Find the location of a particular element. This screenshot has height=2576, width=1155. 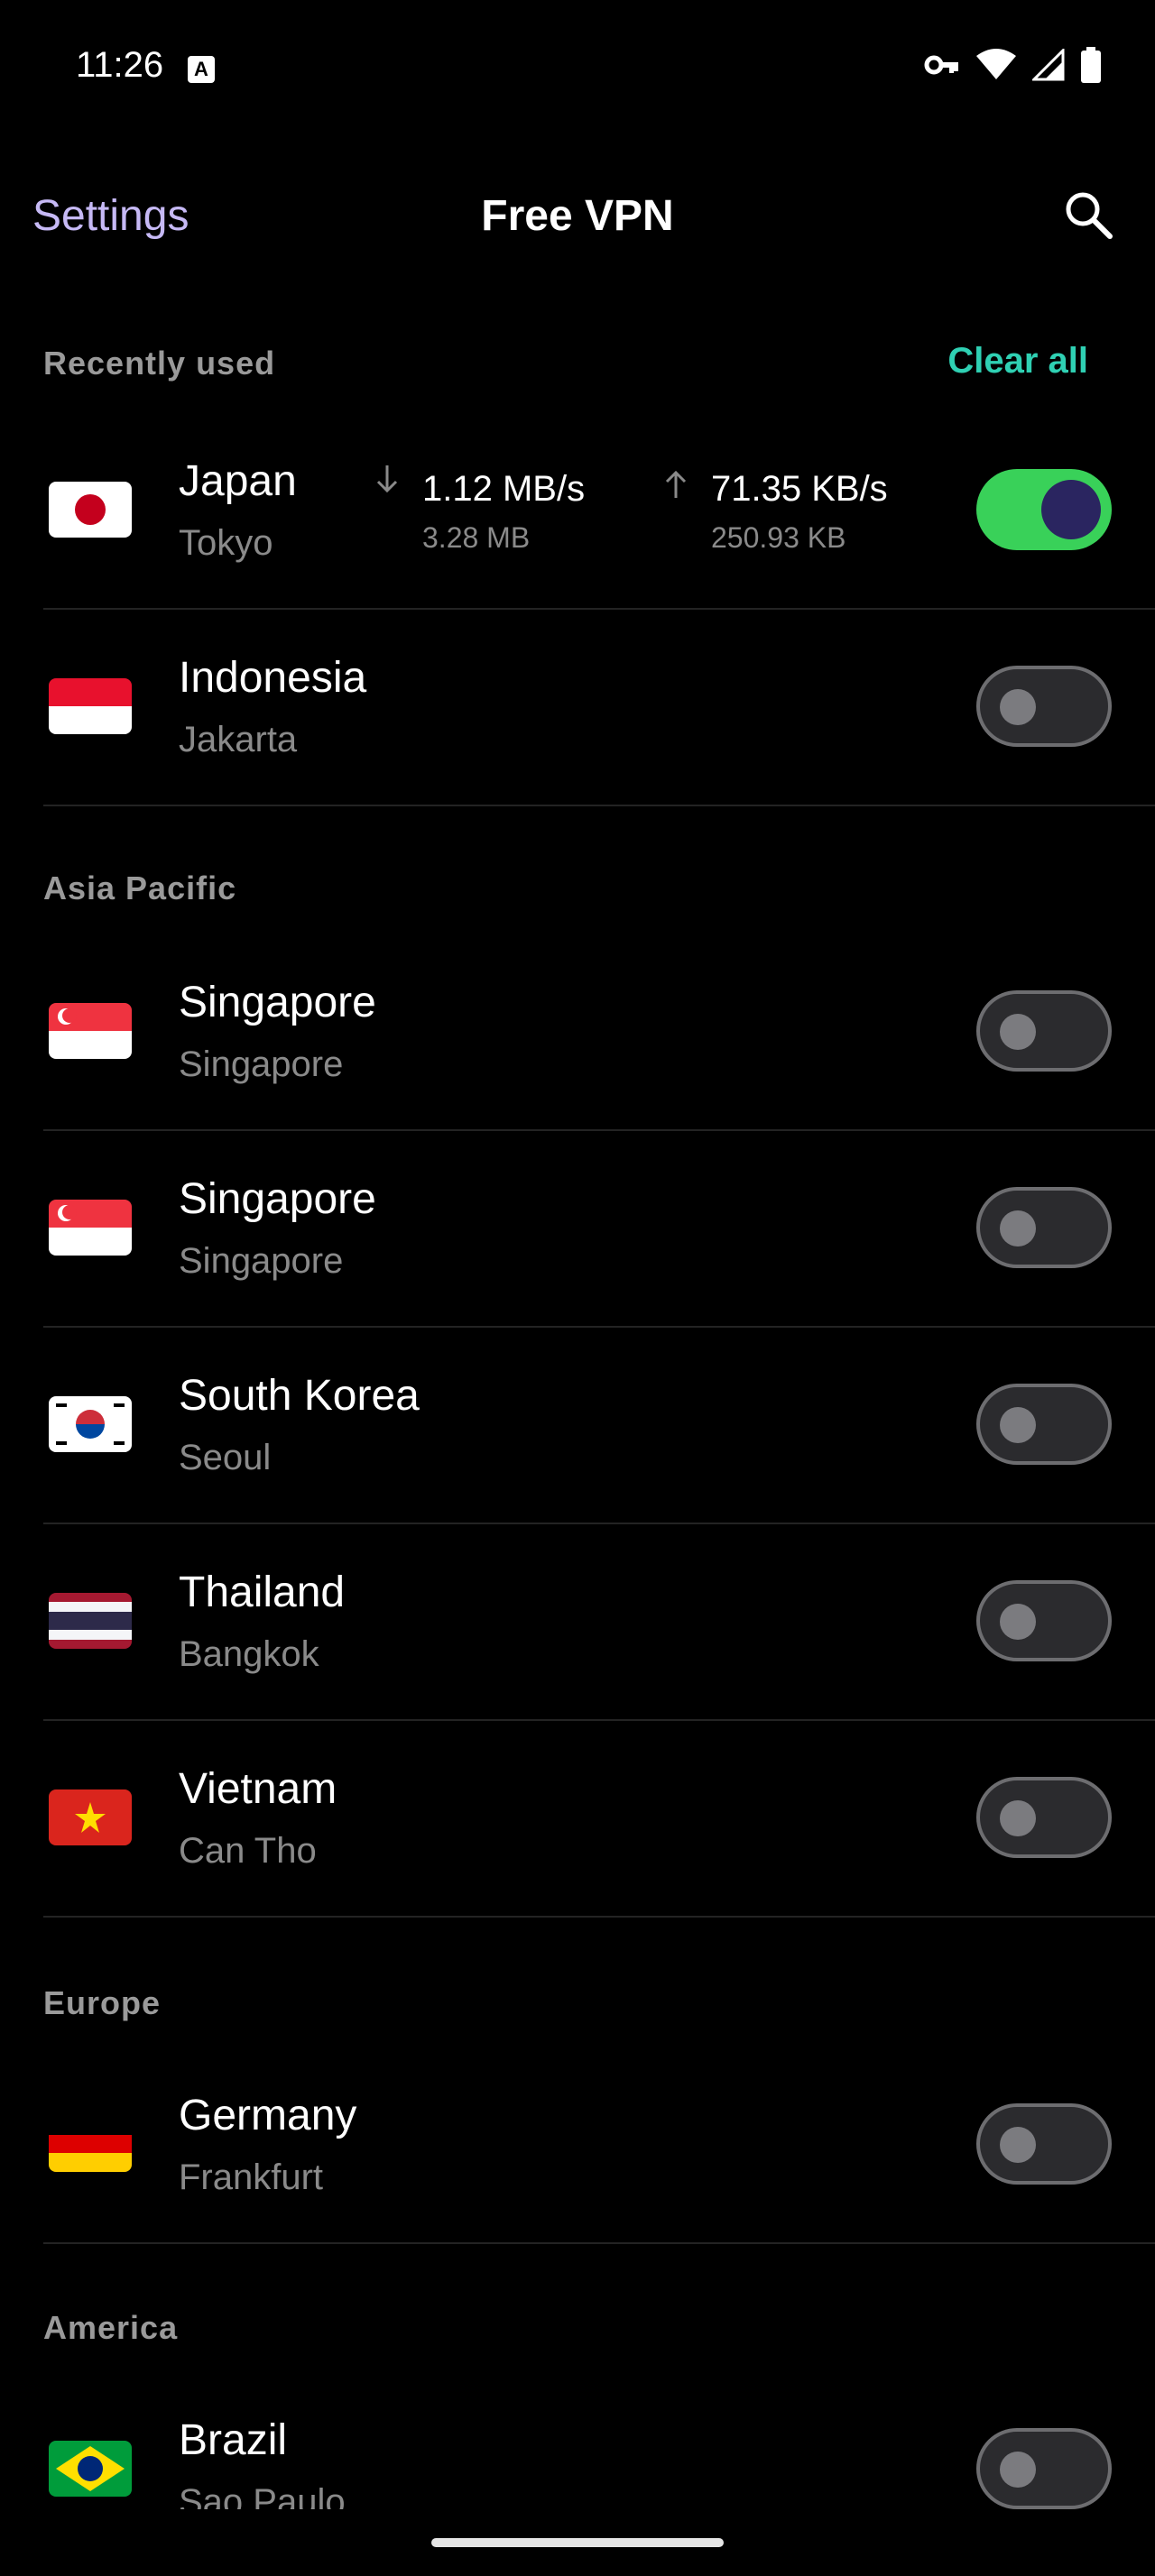

south-korea-flag is located at coordinates (90, 1424).